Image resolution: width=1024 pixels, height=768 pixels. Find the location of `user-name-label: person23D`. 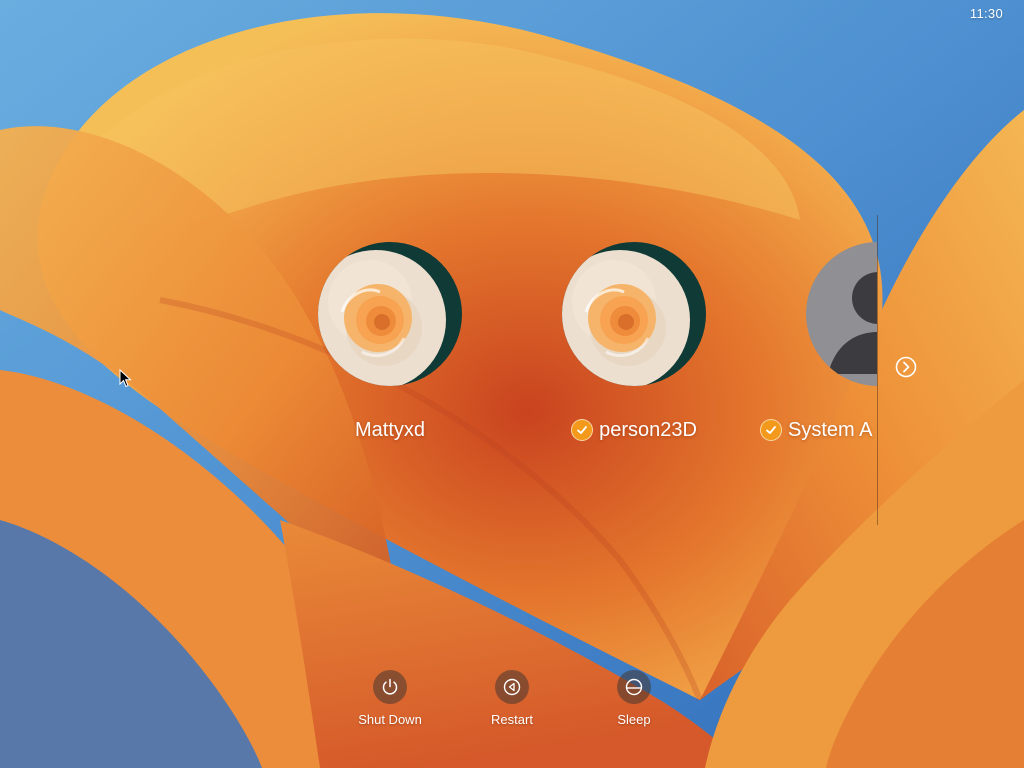

user-name-label: person23D is located at coordinates (648, 429).